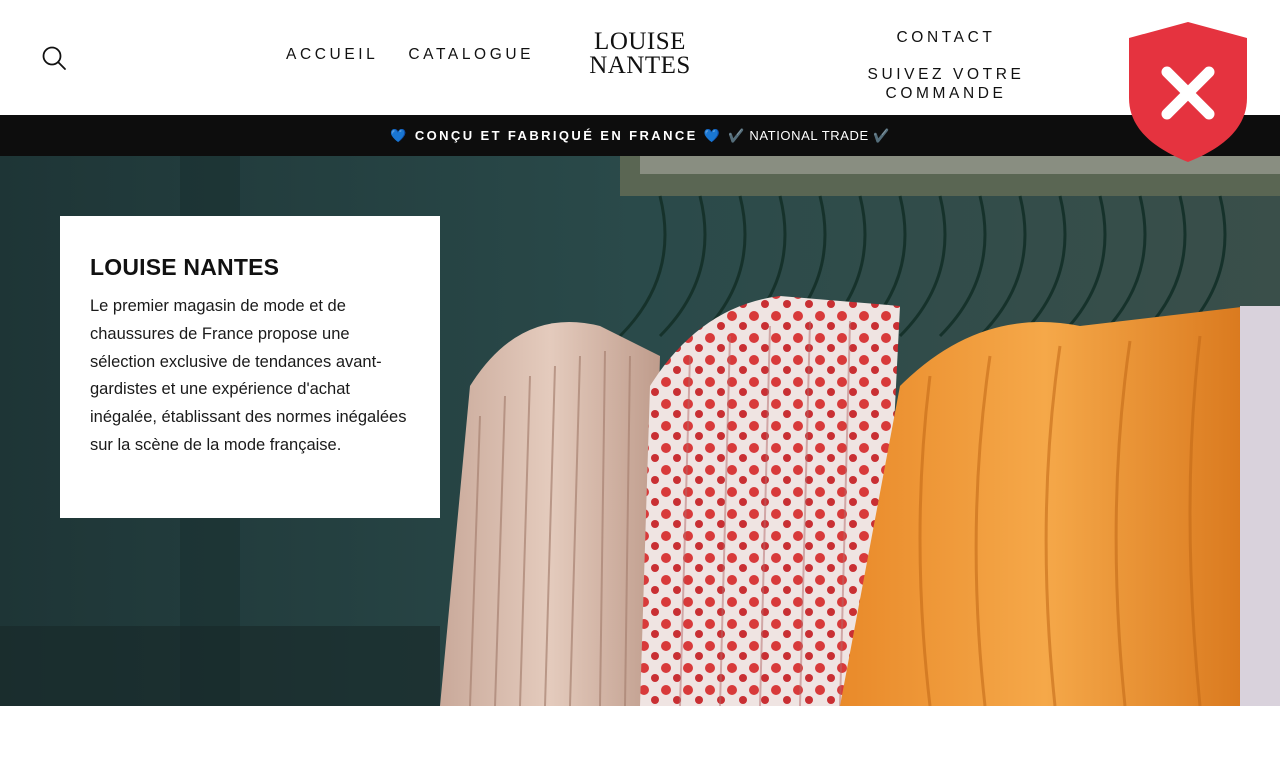 This screenshot has height=768, width=1280. I want to click on nav-link-catalogue: CATALOGUE, so click(471, 55).